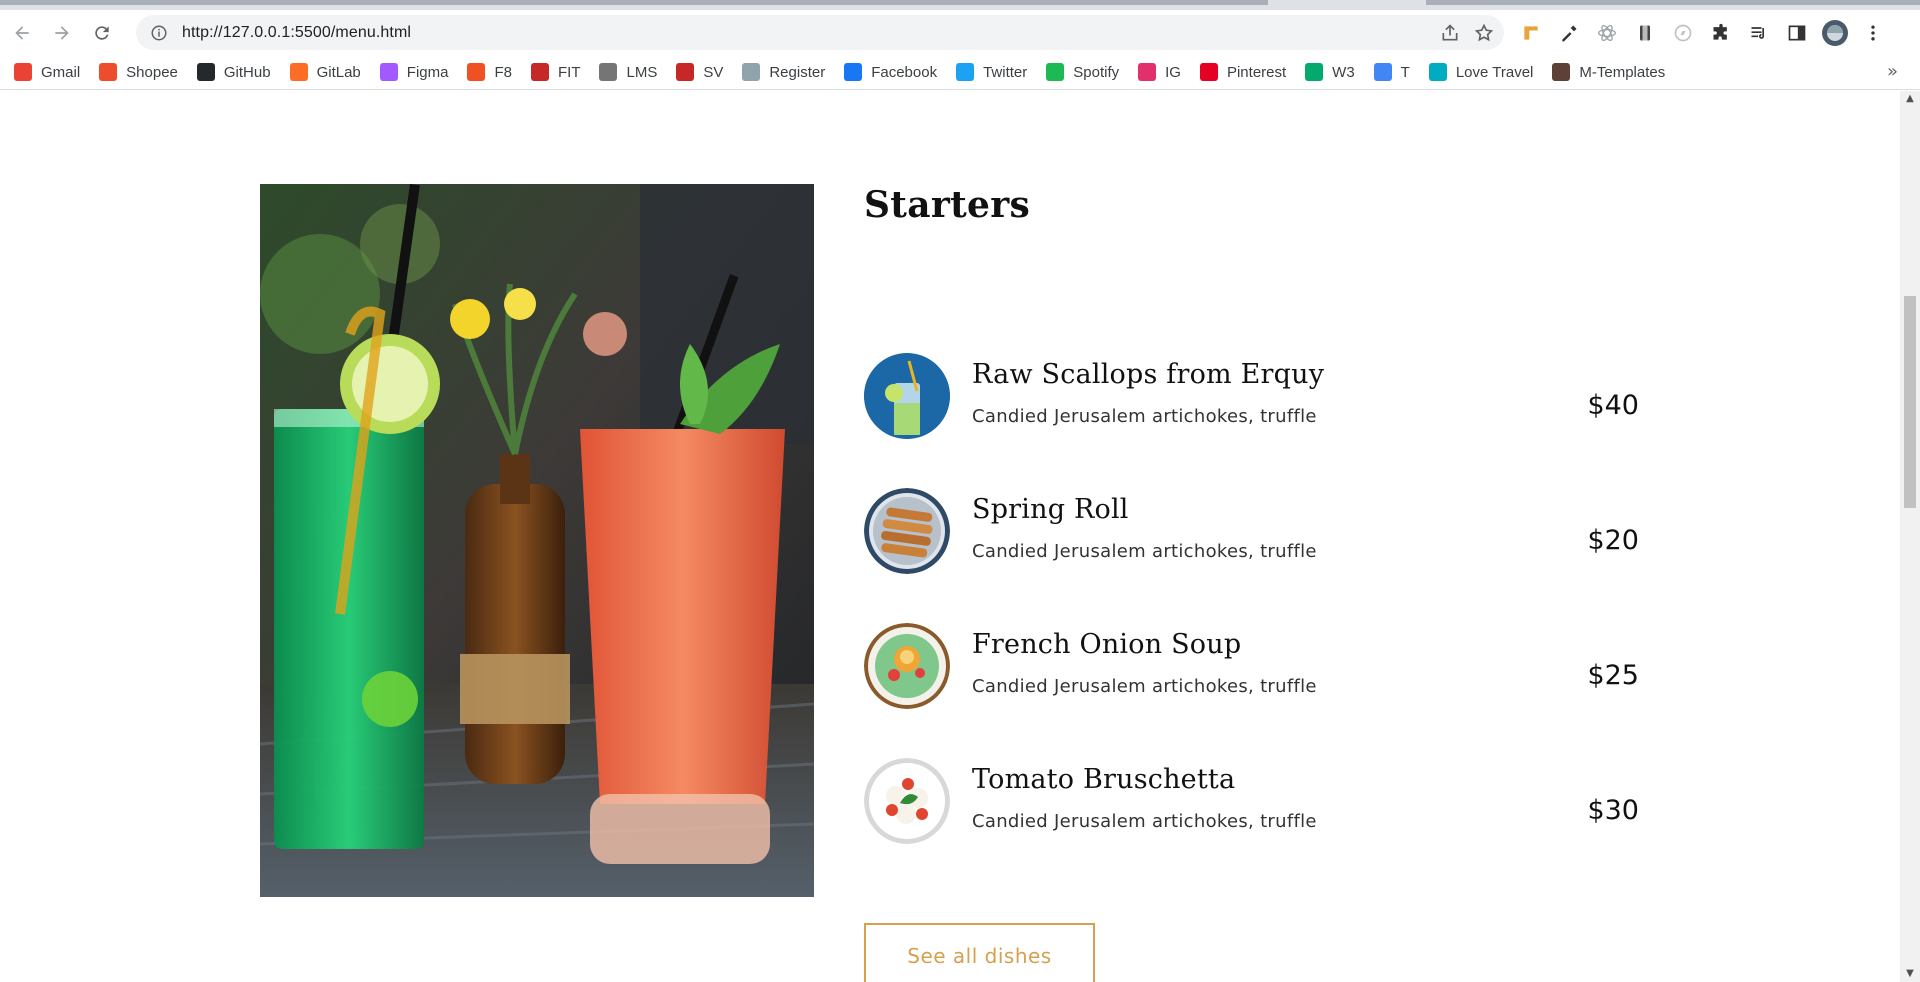 This screenshot has width=1920, height=982. What do you see at coordinates (890, 72) in the screenshot?
I see `bookmark-facebook: Facebook` at bounding box center [890, 72].